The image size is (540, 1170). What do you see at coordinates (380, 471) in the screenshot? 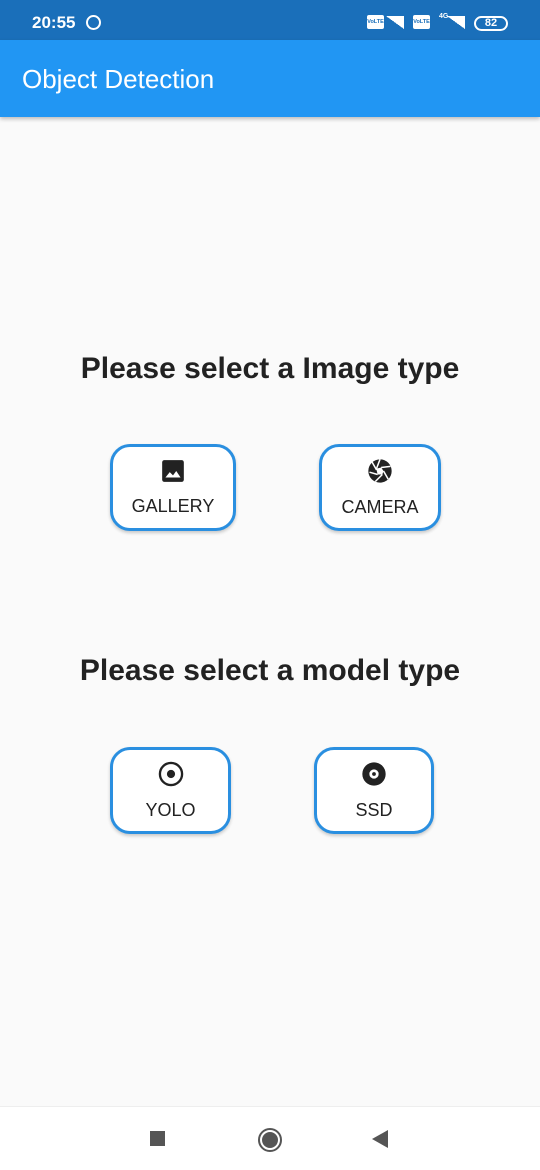
I see `camera-shutter-icon` at bounding box center [380, 471].